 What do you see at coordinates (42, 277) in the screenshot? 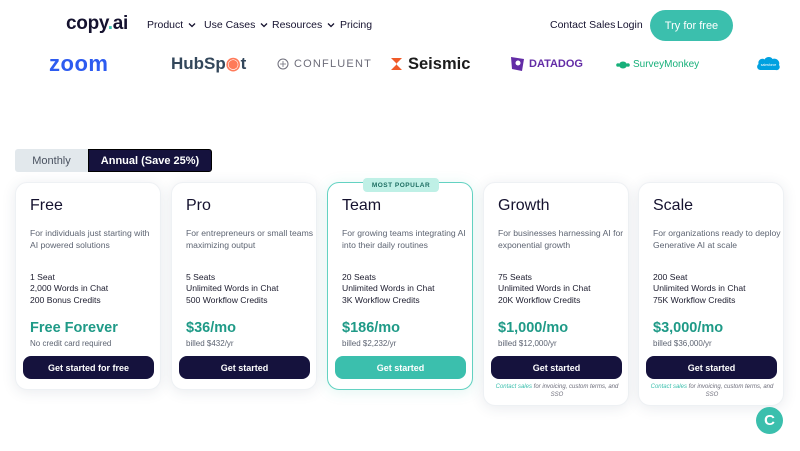
I see `feature-item: 1 Seat` at bounding box center [42, 277].